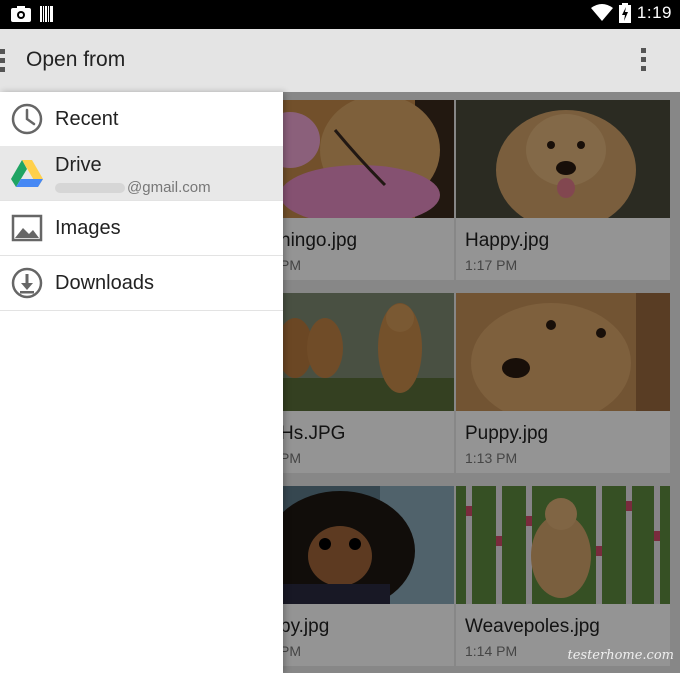 Image resolution: width=680 pixels, height=673 pixels. Describe the element at coordinates (88, 228) in the screenshot. I see `drawer-item-label: Images` at that location.